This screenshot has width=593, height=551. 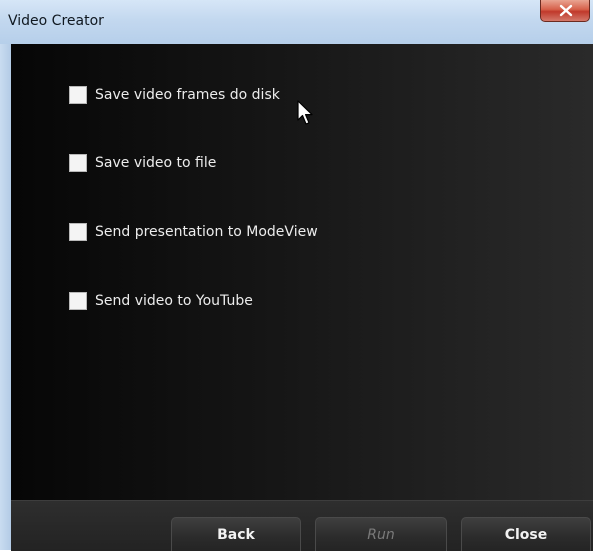 I want to click on window-close-button, so click(x=565, y=11).